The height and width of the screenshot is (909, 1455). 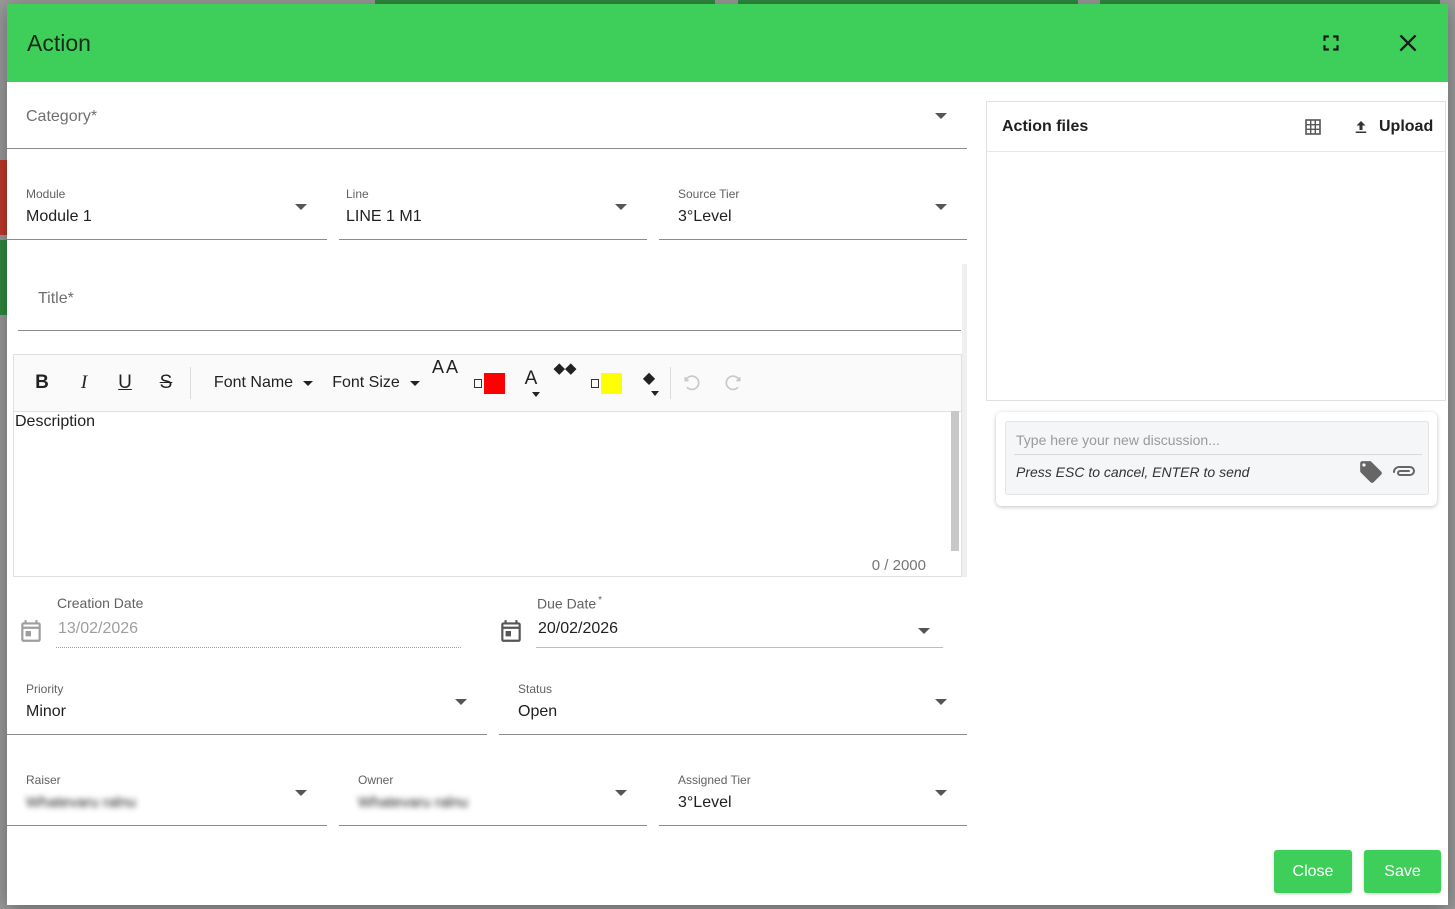 I want to click on font-size-dropdown: Font Size, so click(x=376, y=383).